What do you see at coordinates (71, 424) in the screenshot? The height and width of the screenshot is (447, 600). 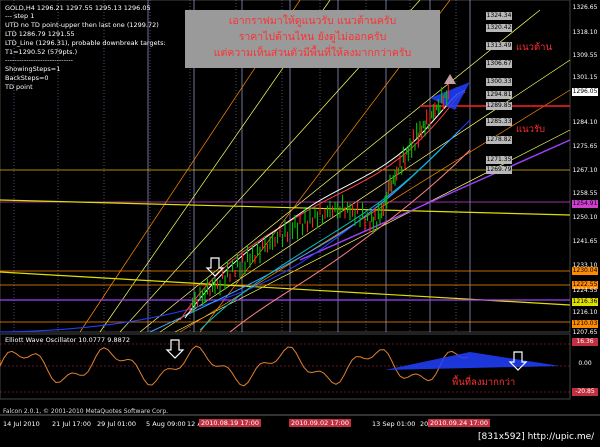 I see `time-label: 21 Jul 17:00` at bounding box center [71, 424].